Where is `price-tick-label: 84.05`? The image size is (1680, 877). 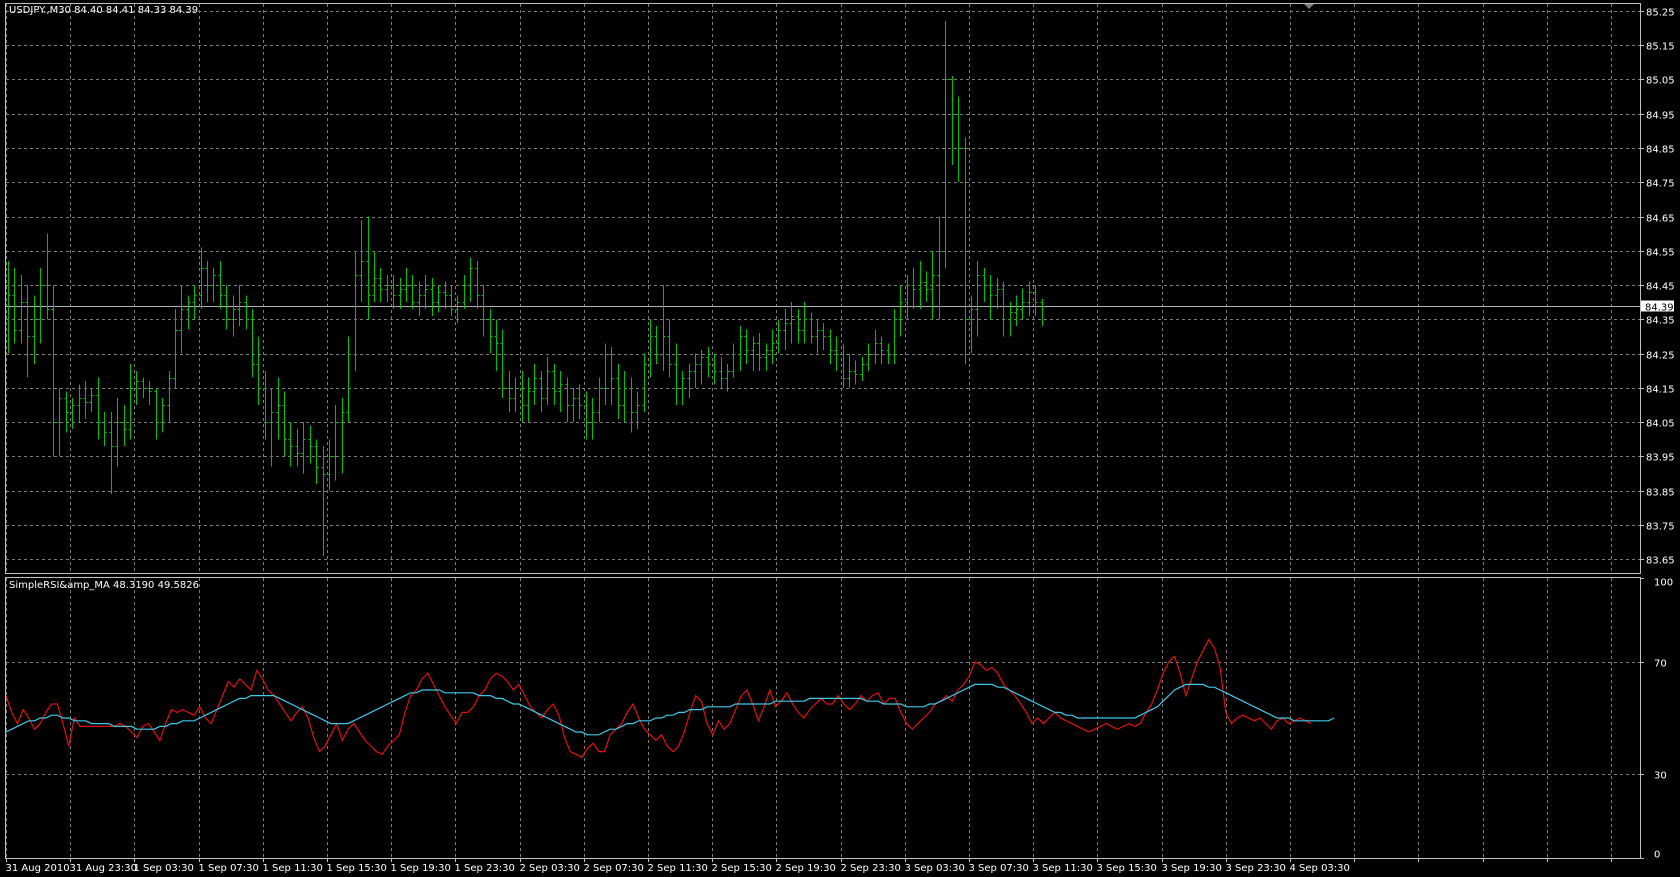 price-tick-label: 84.05 is located at coordinates (1660, 424).